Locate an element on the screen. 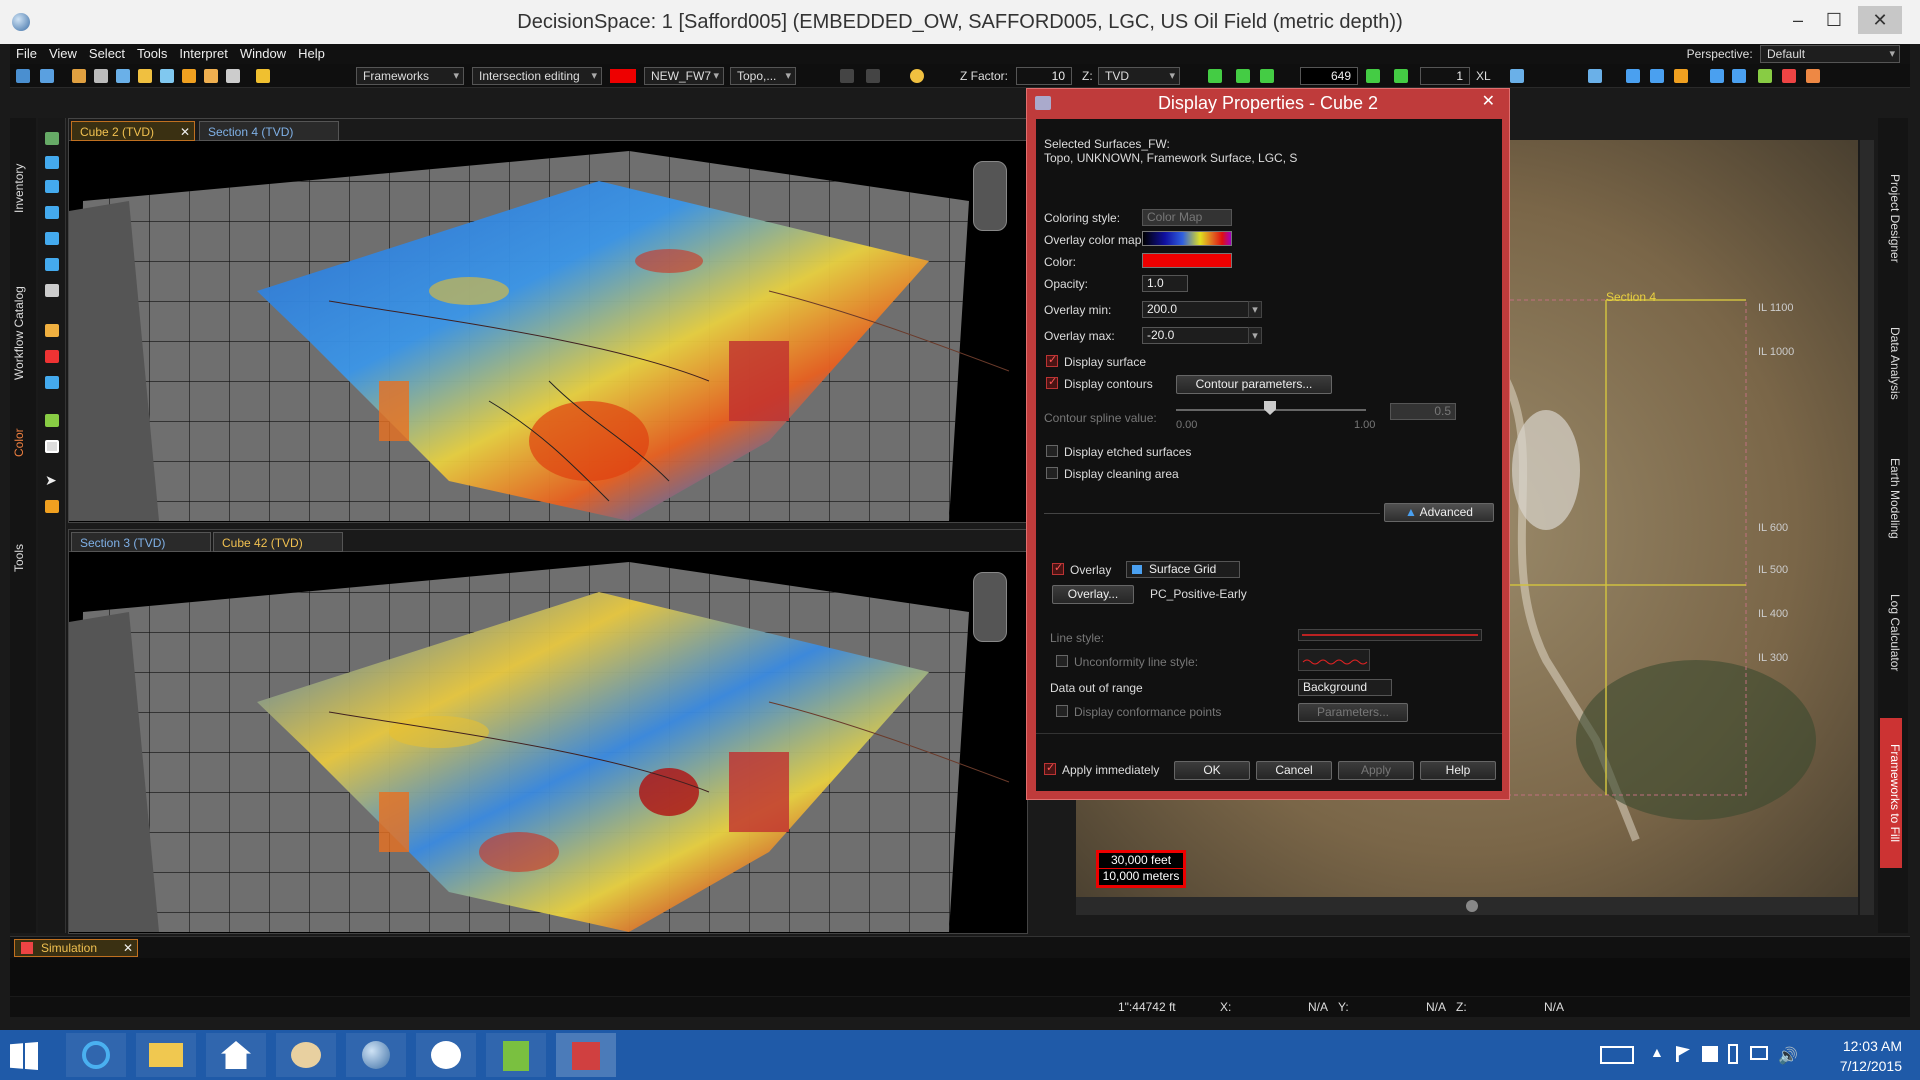 Image resolution: width=1920 pixels, height=1080 pixels. palette-box-icon is located at coordinates (52, 382).